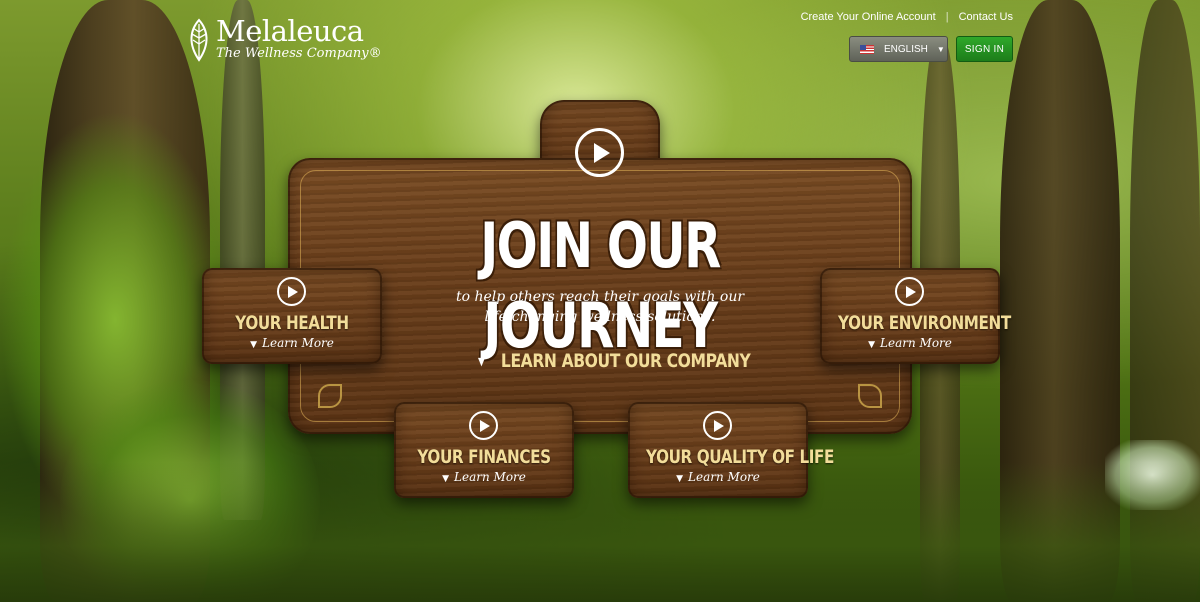  What do you see at coordinates (906, 49) in the screenshot?
I see `language-label: ENGLISH` at bounding box center [906, 49].